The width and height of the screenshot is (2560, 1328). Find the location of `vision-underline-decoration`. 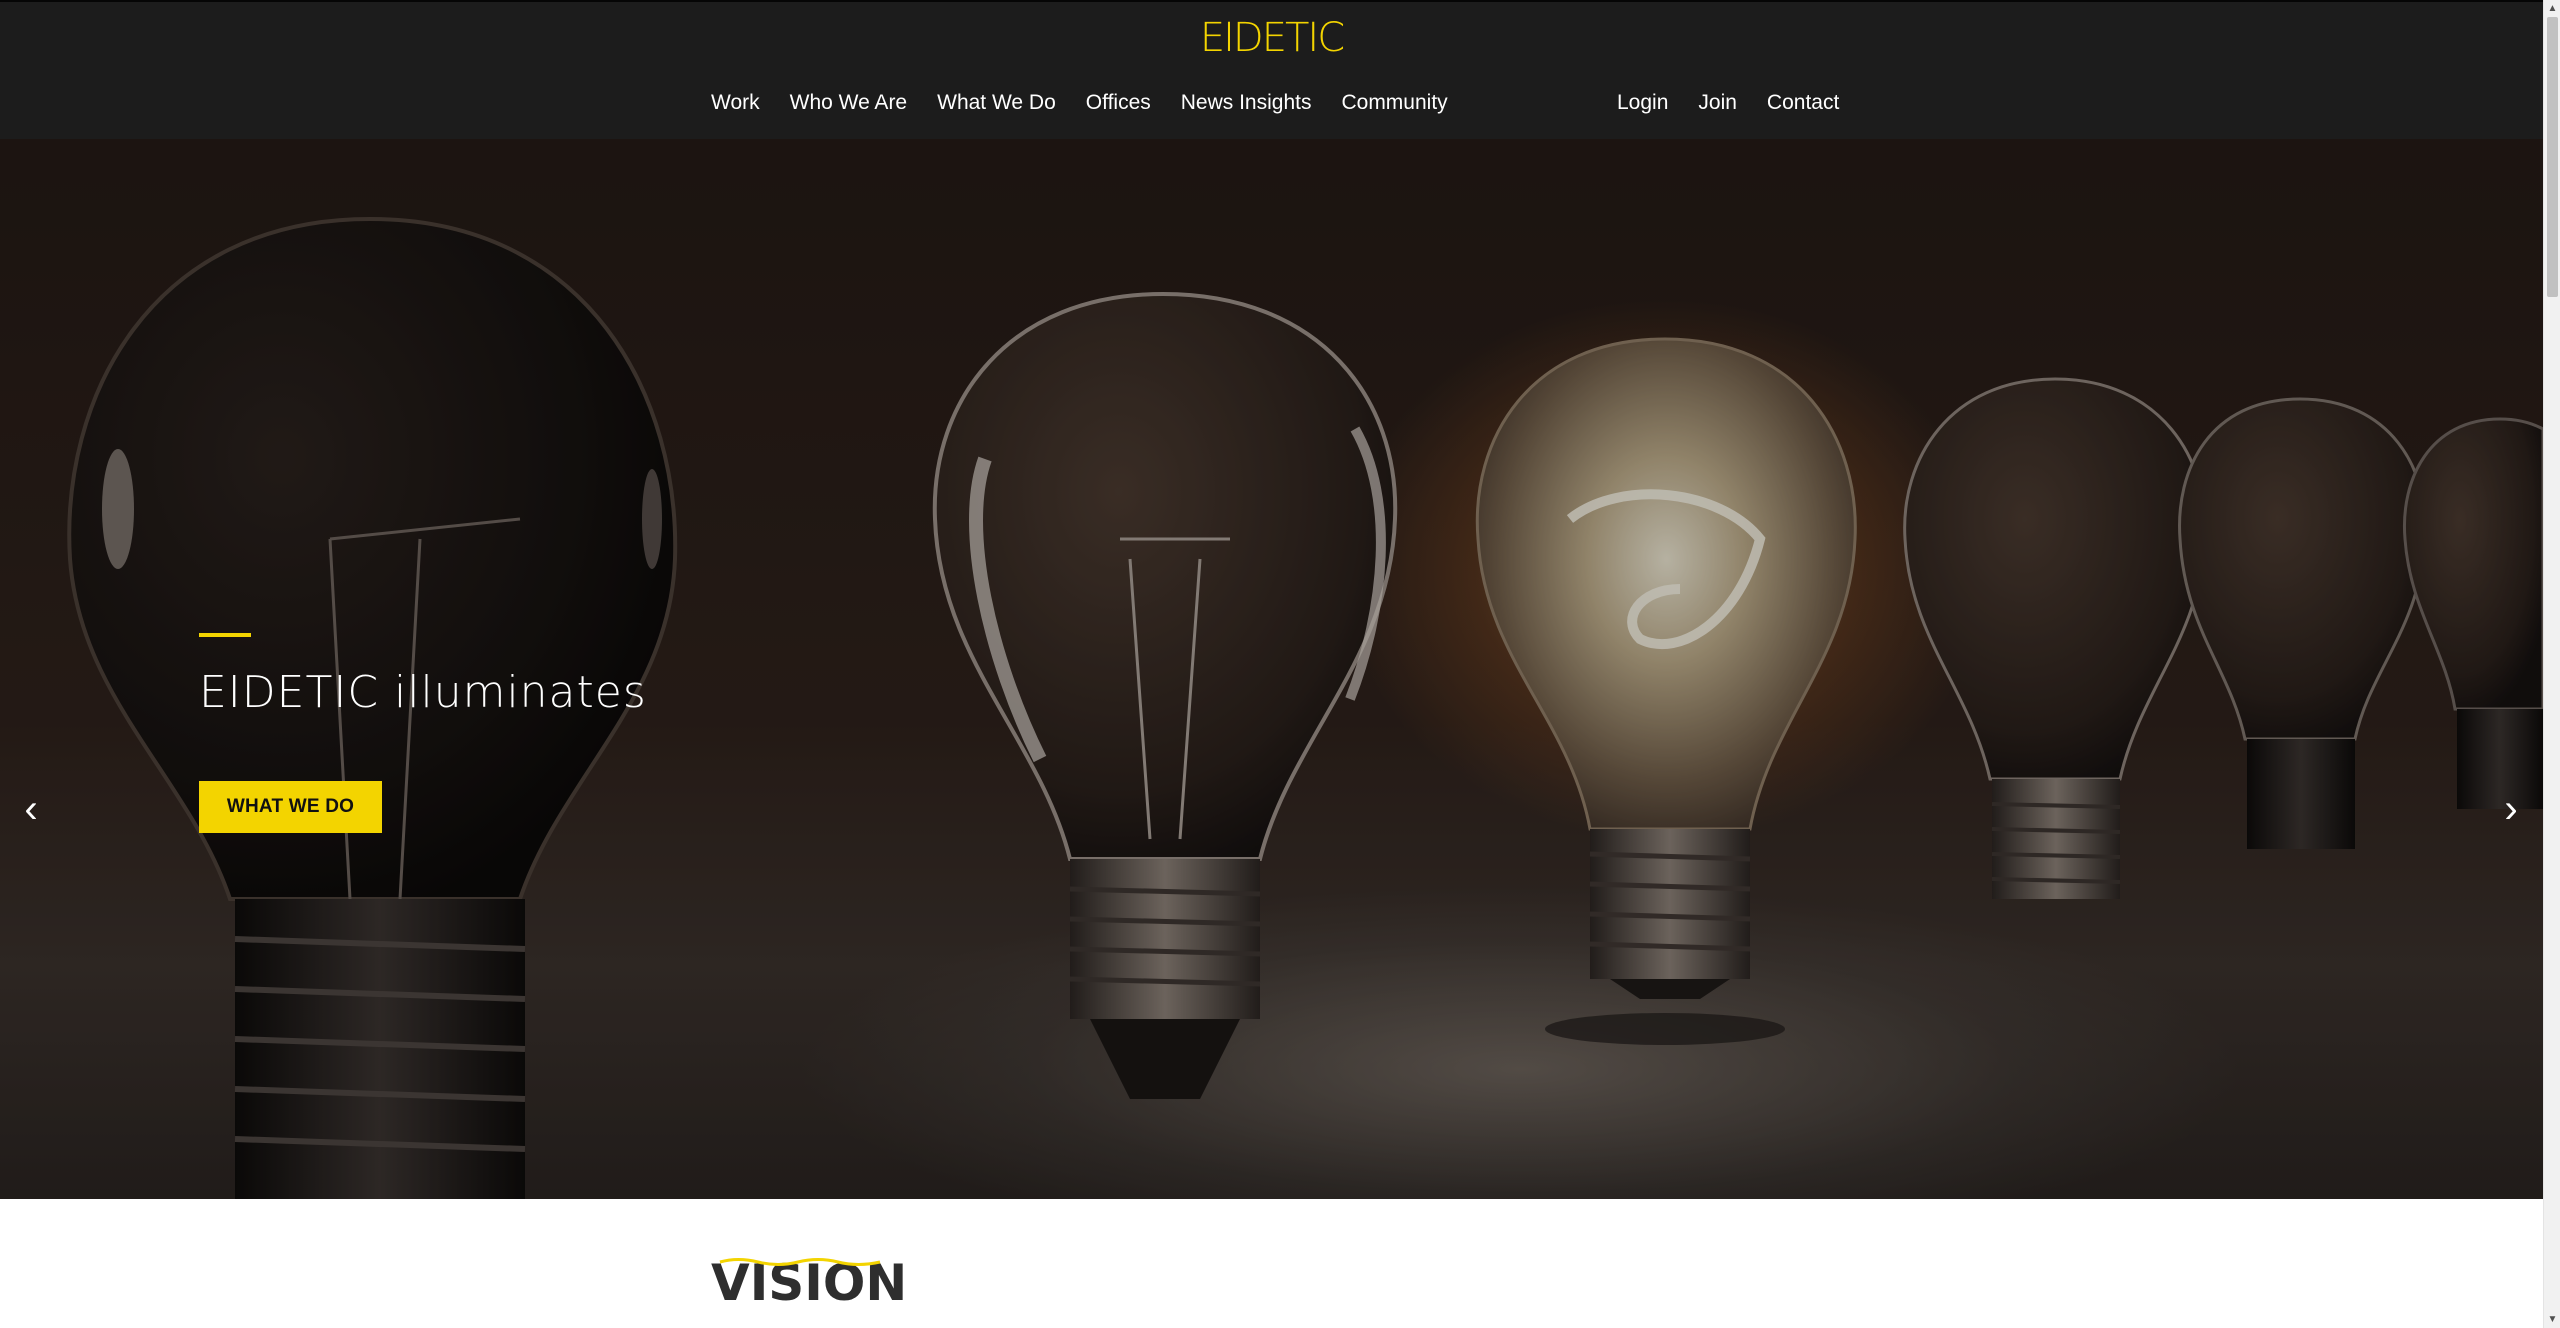

vision-underline-decoration is located at coordinates (800, 1262).